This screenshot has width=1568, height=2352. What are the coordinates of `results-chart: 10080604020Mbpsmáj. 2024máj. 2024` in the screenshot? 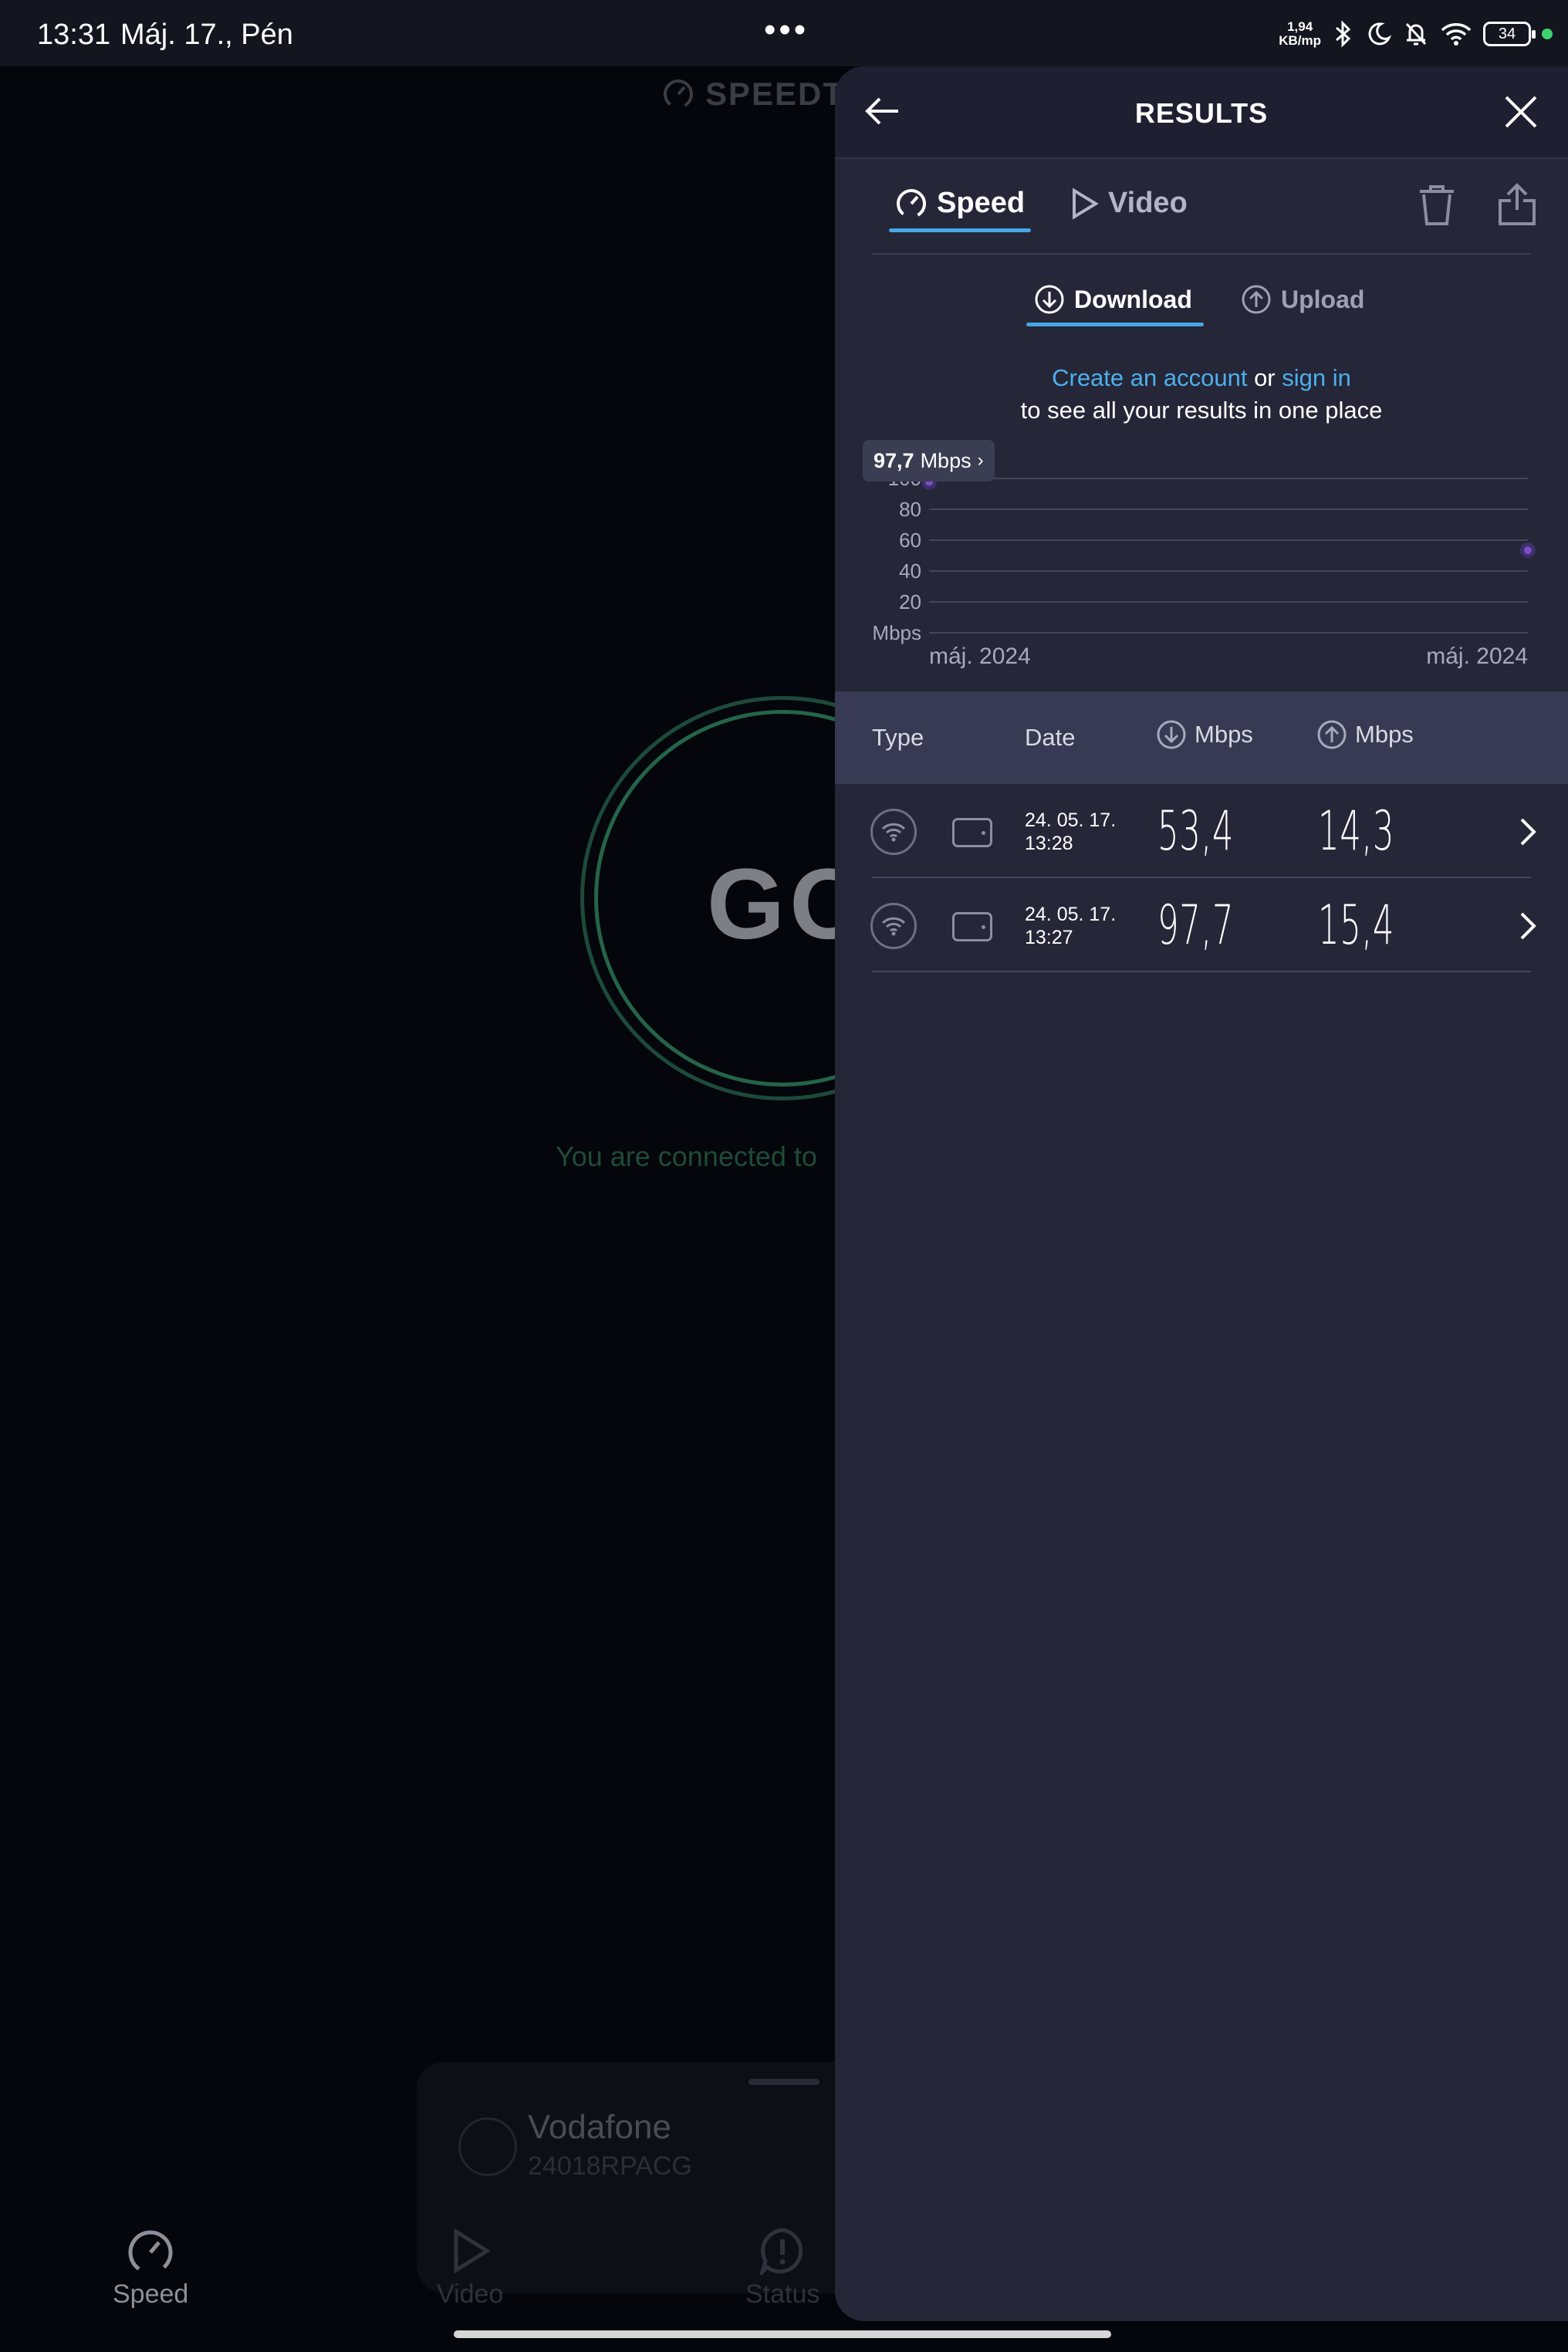 It's located at (1204, 568).